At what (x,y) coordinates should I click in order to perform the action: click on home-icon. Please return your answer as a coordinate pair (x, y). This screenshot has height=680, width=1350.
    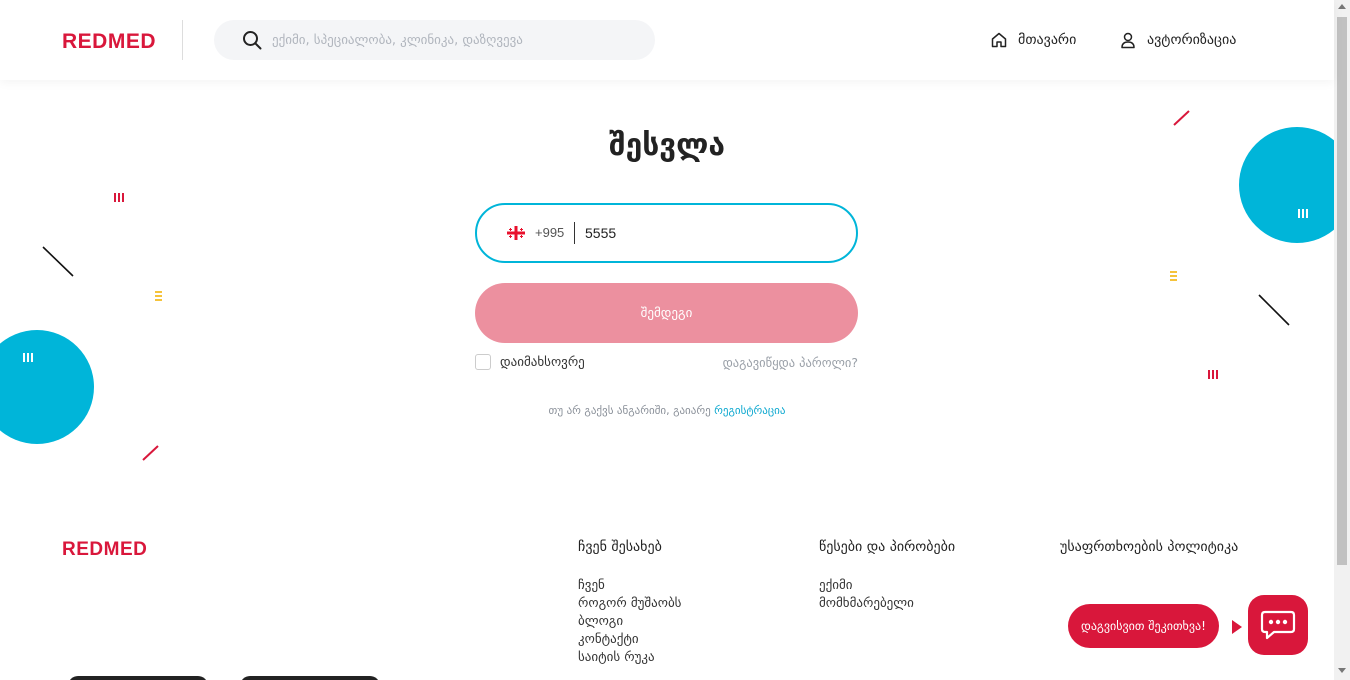
    Looking at the image, I should click on (999, 40).